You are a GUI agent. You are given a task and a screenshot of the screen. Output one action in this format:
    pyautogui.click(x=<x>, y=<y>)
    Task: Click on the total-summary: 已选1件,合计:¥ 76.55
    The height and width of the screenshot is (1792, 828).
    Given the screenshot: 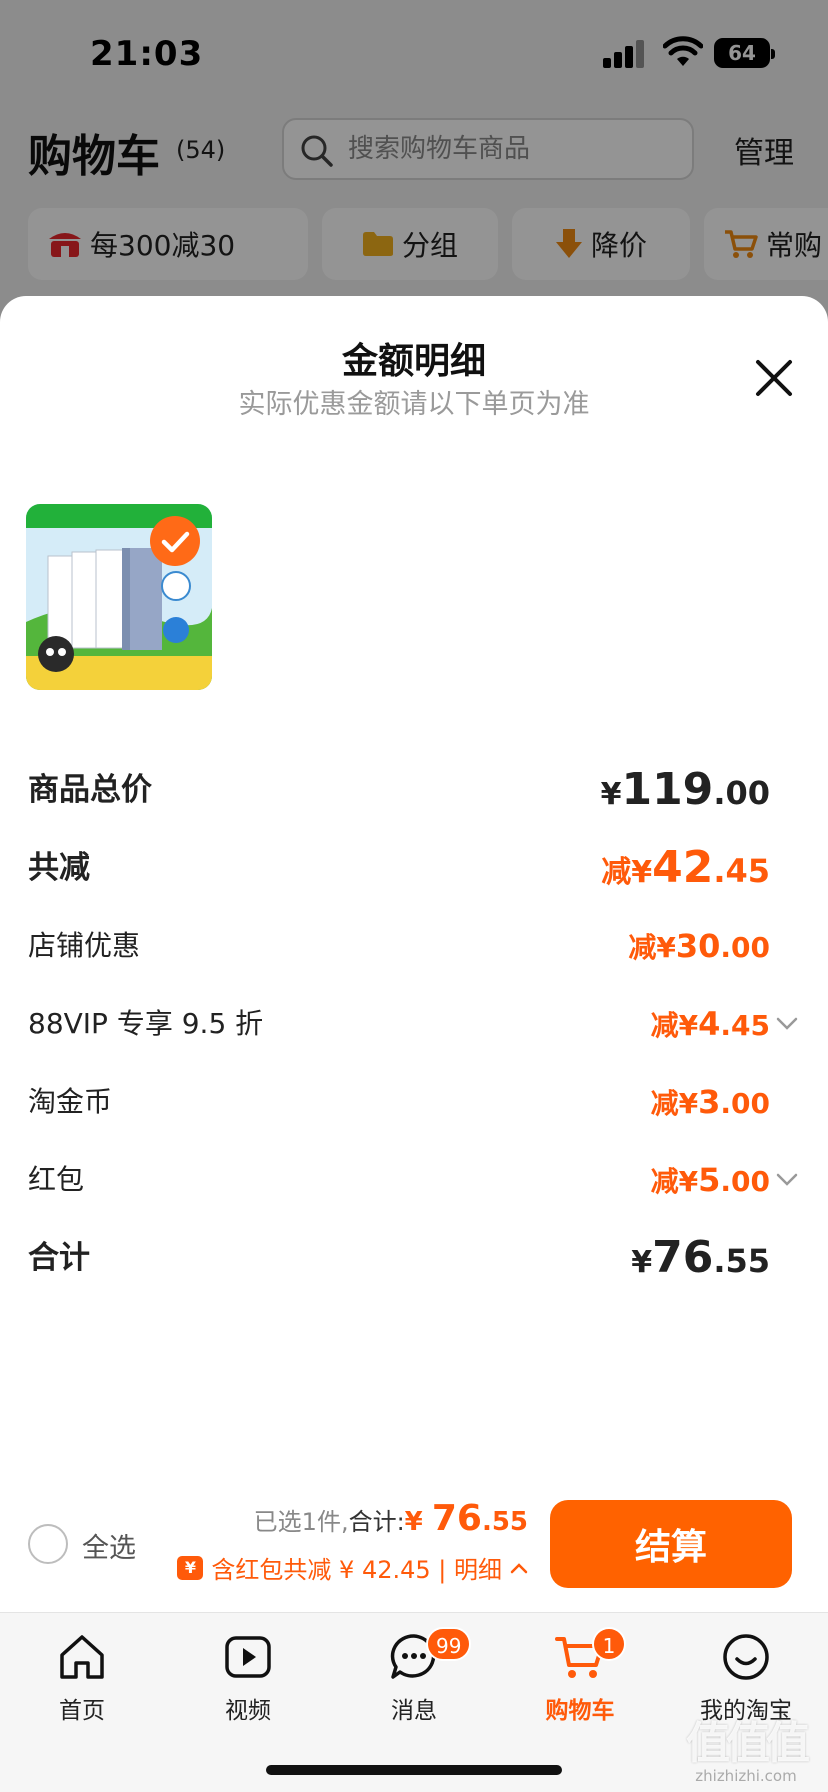 What is the action you would take?
    pyautogui.click(x=391, y=1518)
    